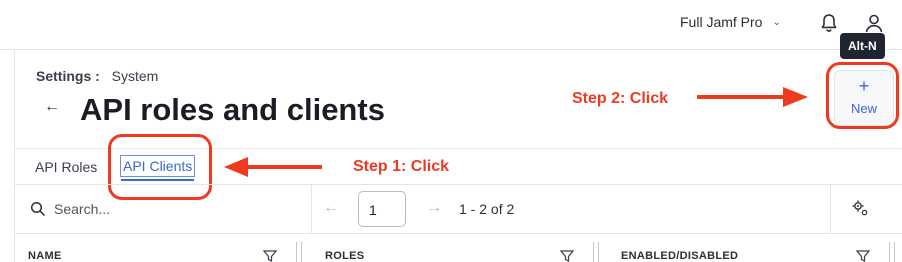  Describe the element at coordinates (68, 76) in the screenshot. I see `breadcrumb-section: Settings :` at that location.